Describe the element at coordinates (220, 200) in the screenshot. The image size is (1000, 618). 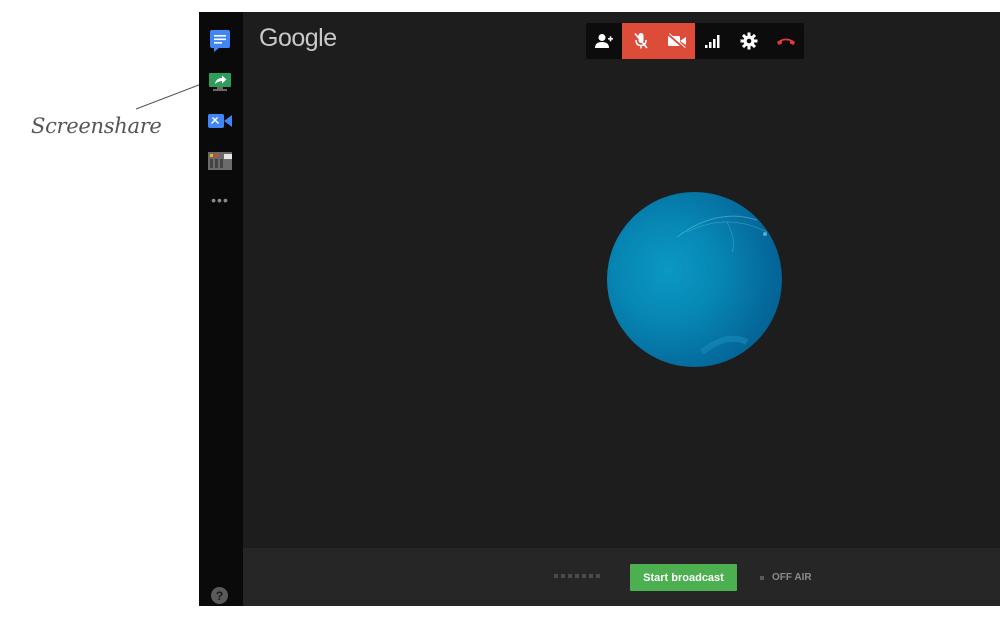
I see `more-apps-button: •••` at that location.